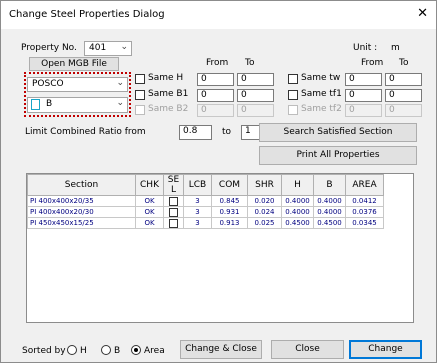 This screenshot has height=363, width=437. I want to click on same-tf2-to-input: 0, so click(403, 110).